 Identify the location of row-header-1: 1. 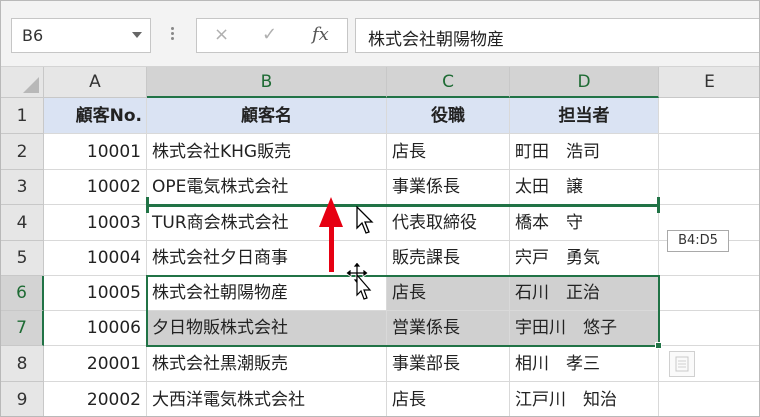
(22, 116).